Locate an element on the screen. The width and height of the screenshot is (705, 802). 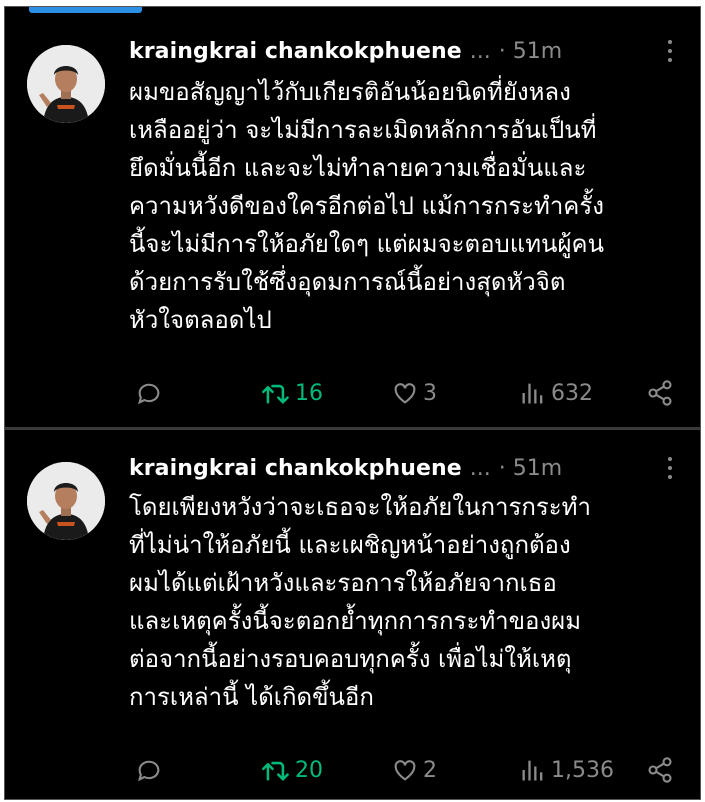
repost-button: 20 is located at coordinates (292, 770).